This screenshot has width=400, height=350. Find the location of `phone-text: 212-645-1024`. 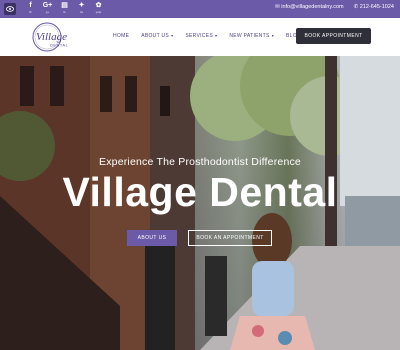

phone-text: 212-645-1024 is located at coordinates (376, 7).